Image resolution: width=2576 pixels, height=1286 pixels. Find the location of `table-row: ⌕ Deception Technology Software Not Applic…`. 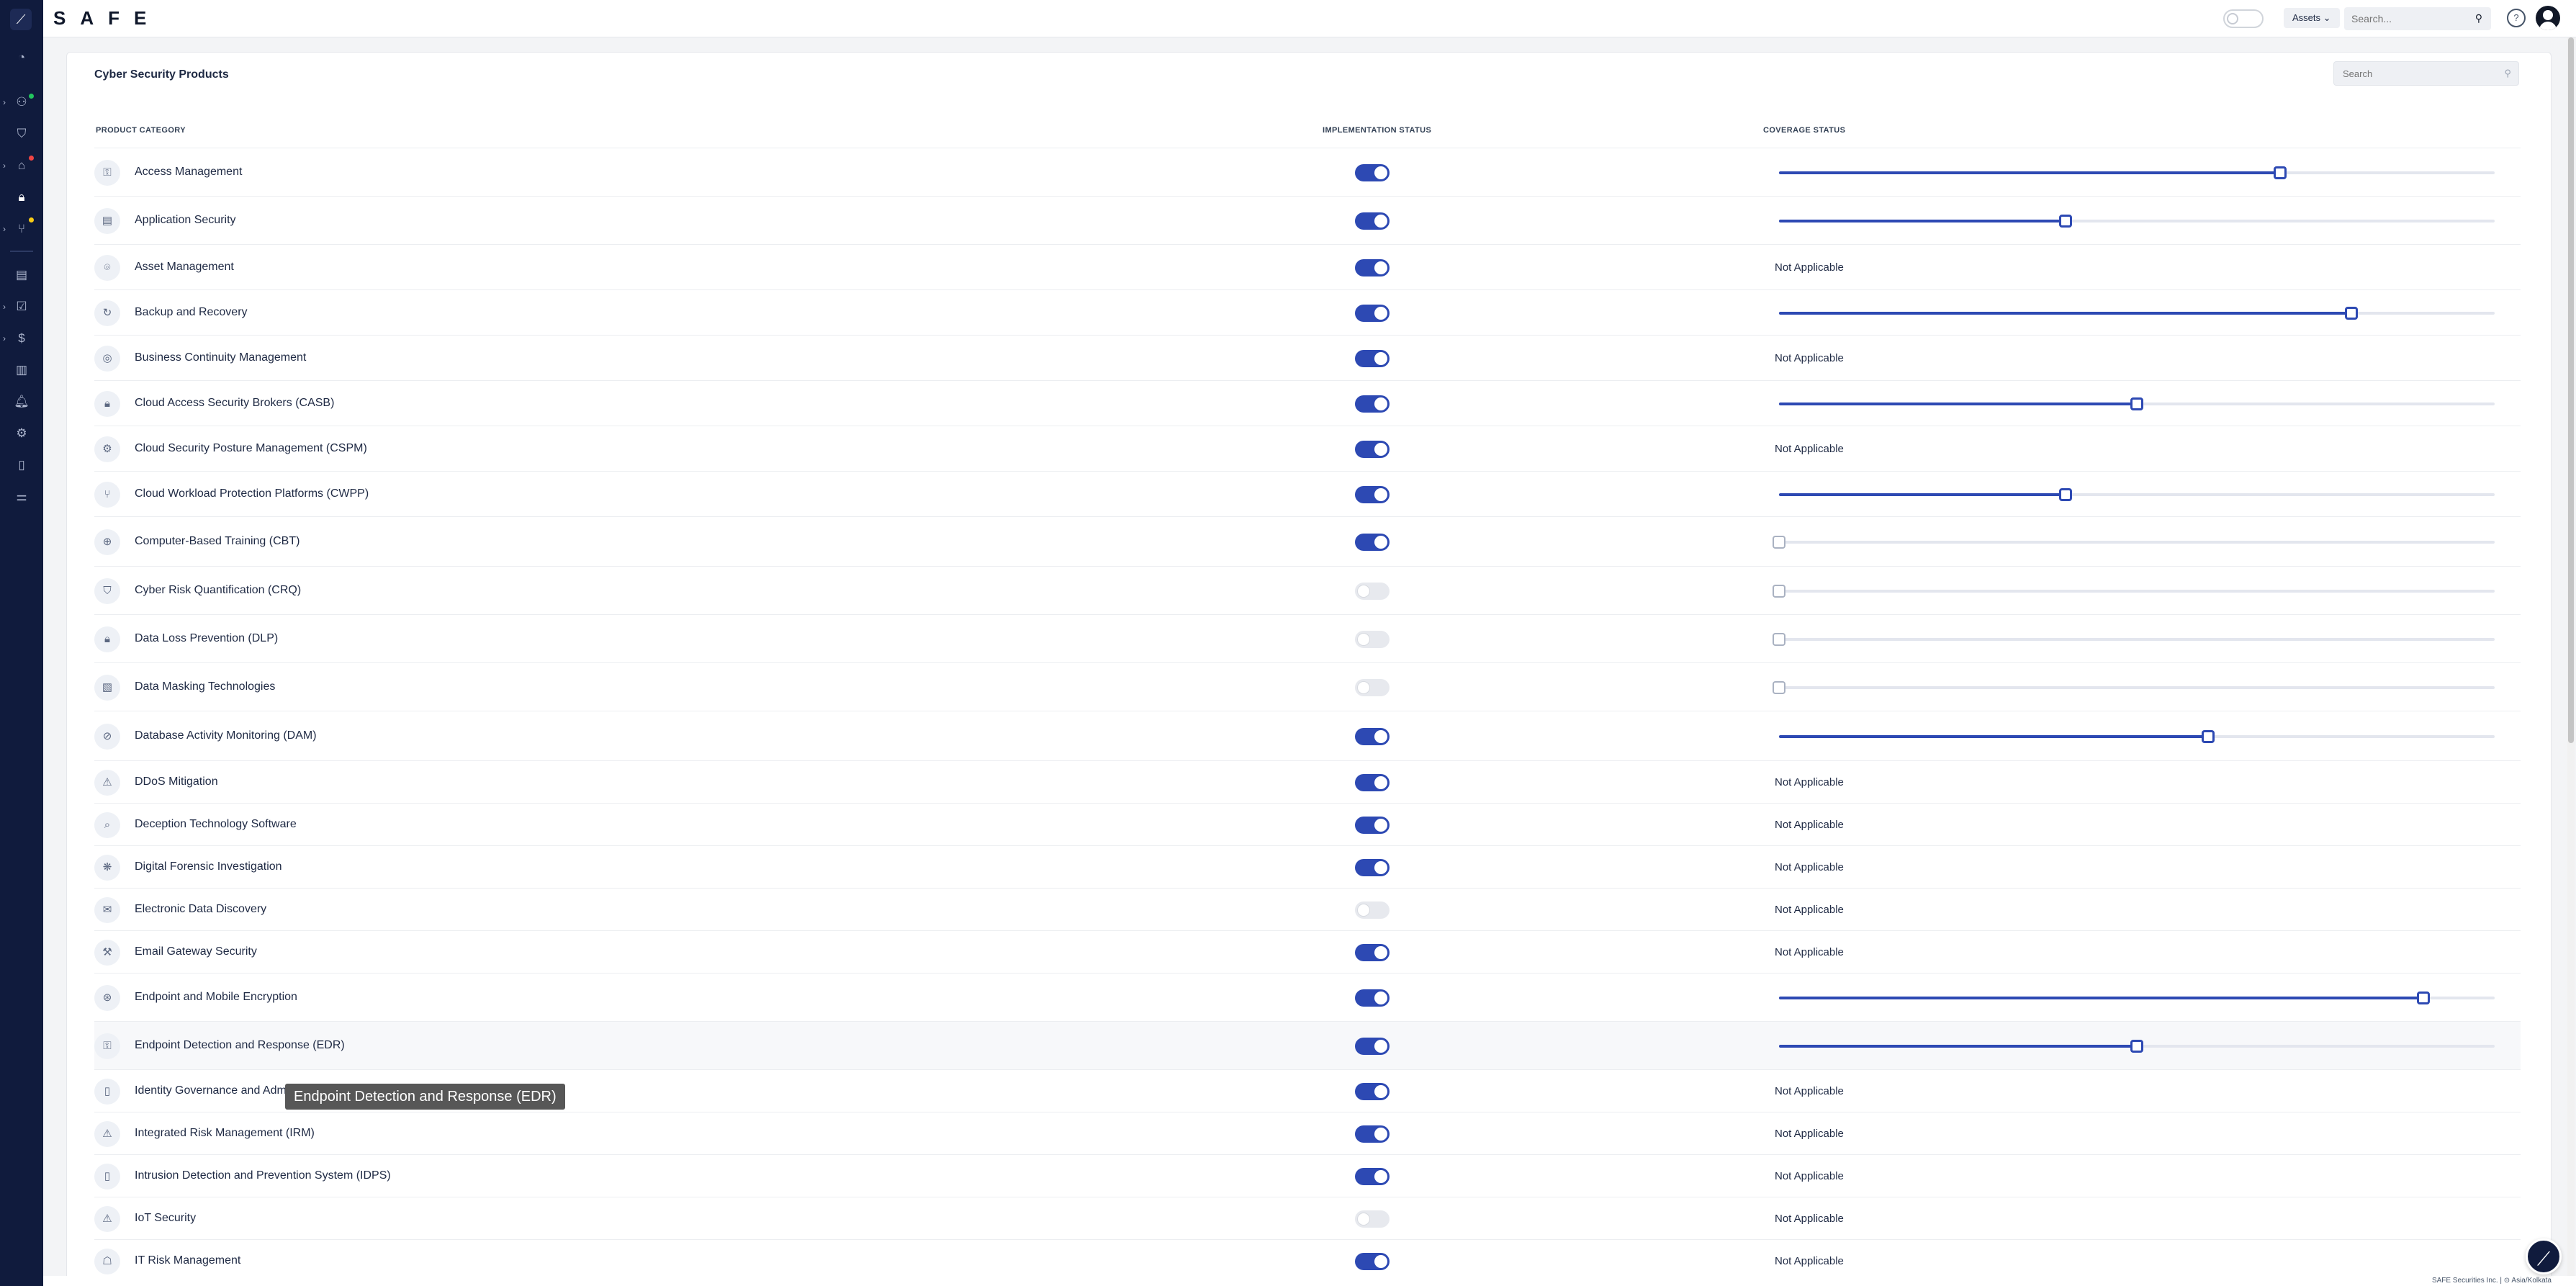

table-row: ⌕ Deception Technology Software Not Applic… is located at coordinates (1307, 824).